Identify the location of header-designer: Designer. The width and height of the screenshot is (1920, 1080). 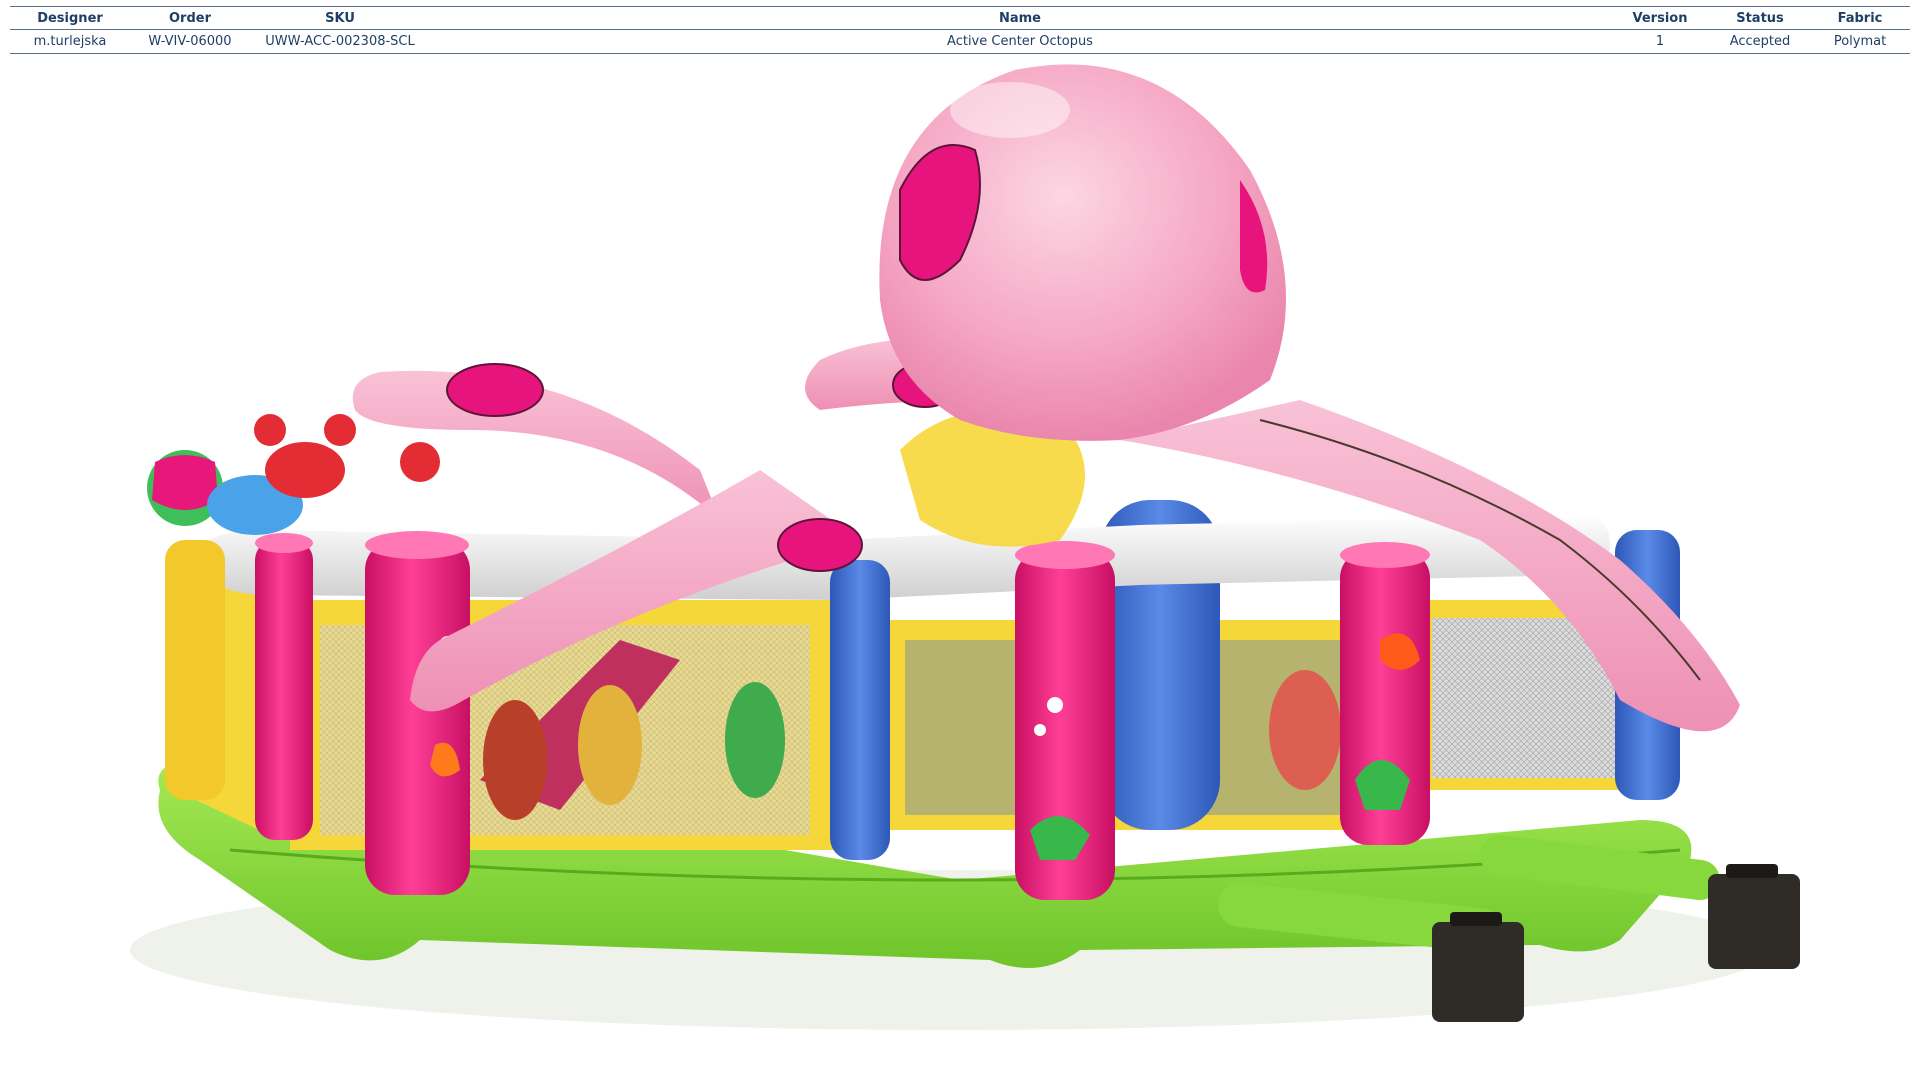
(70, 18).